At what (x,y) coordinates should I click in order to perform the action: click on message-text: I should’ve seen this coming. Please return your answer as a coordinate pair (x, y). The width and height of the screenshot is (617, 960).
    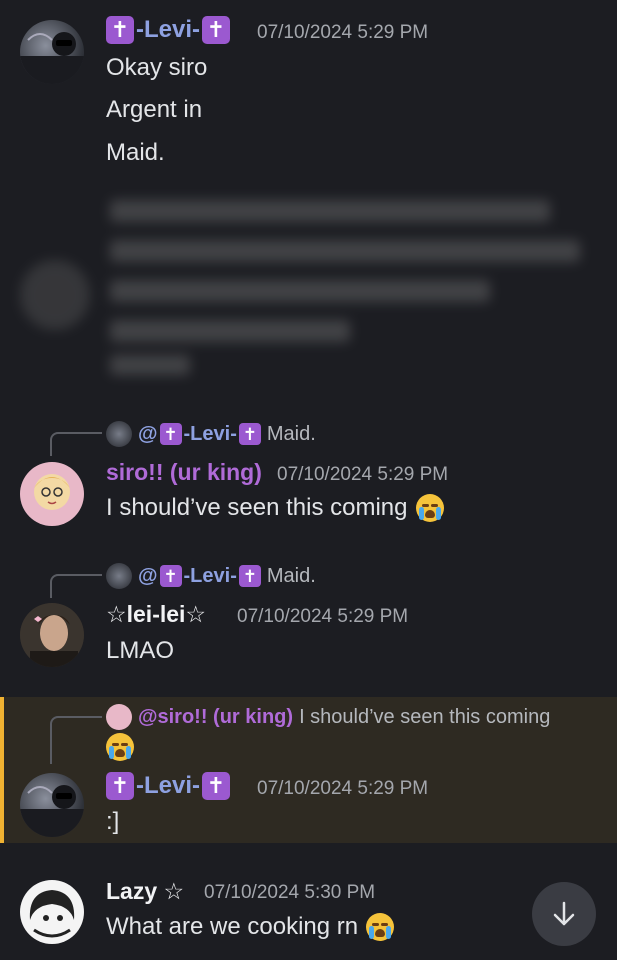
    Looking at the image, I should click on (275, 508).